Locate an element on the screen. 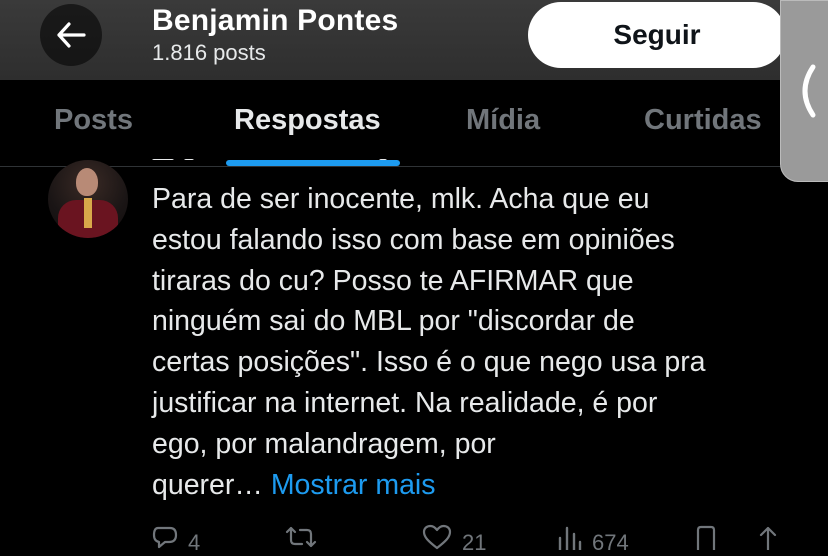 The height and width of the screenshot is (556, 828). tab-likes: Curtidas is located at coordinates (703, 120).